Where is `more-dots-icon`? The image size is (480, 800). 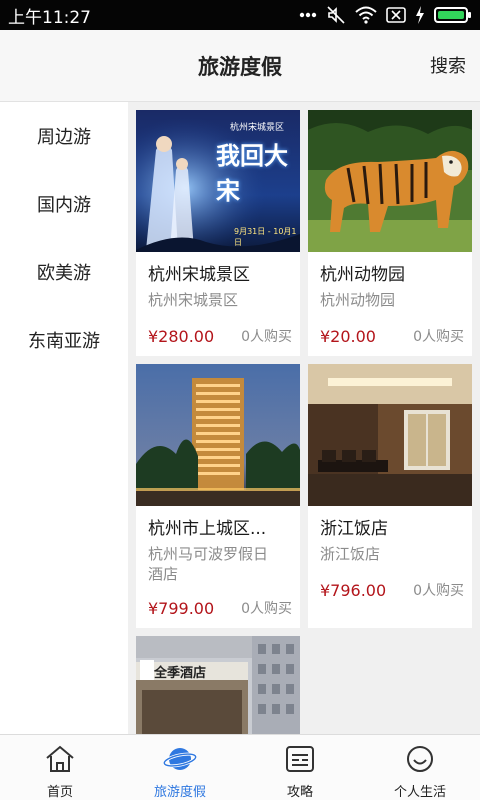
more-dots-icon is located at coordinates (308, 15).